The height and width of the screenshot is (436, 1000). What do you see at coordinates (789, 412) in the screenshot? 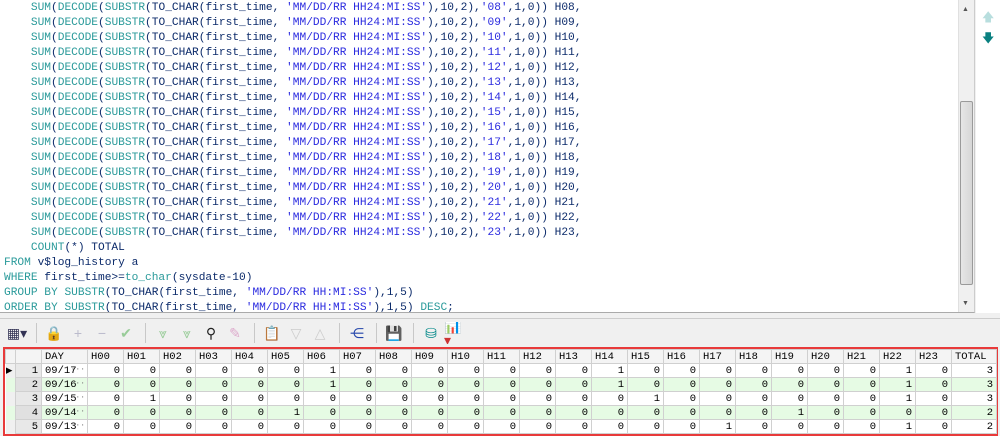
I see `cell-h19: 1` at bounding box center [789, 412].